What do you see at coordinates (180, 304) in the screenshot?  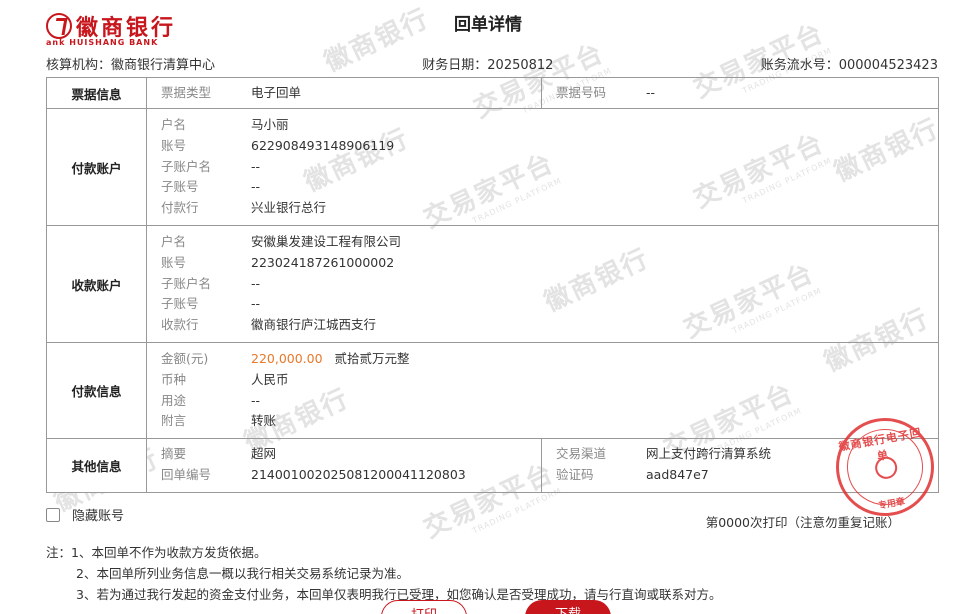 I see `payee-subaccount-label: 子账号` at bounding box center [180, 304].